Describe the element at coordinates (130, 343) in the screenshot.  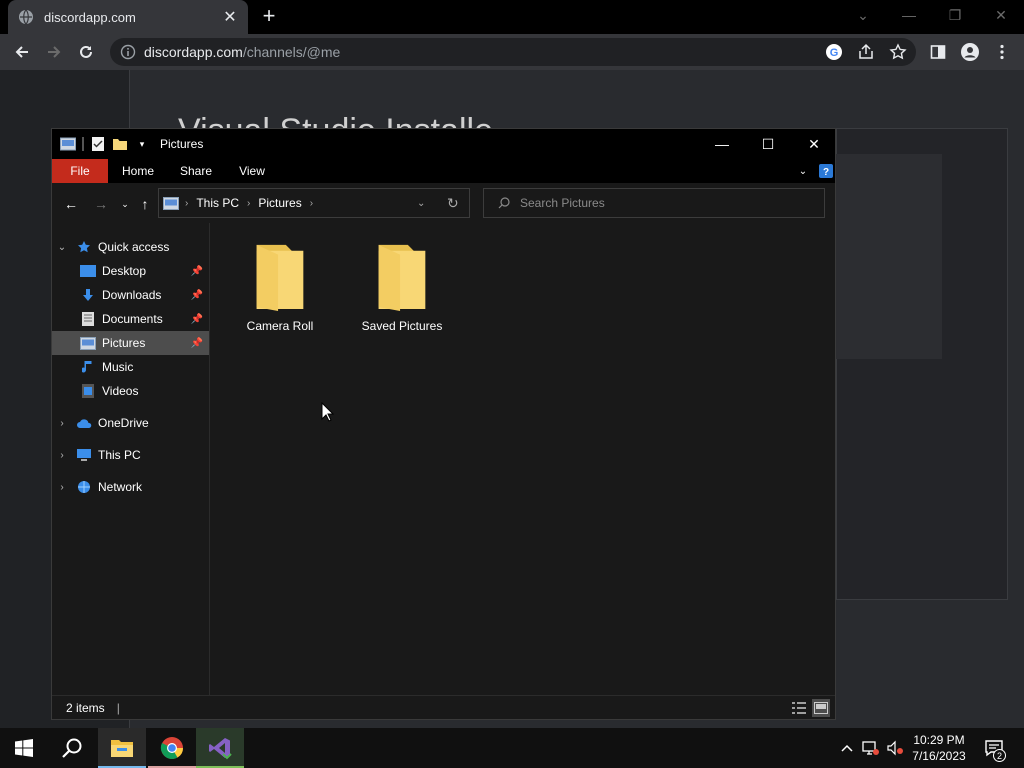
I see `nav-pictures: Pictures 📌` at that location.